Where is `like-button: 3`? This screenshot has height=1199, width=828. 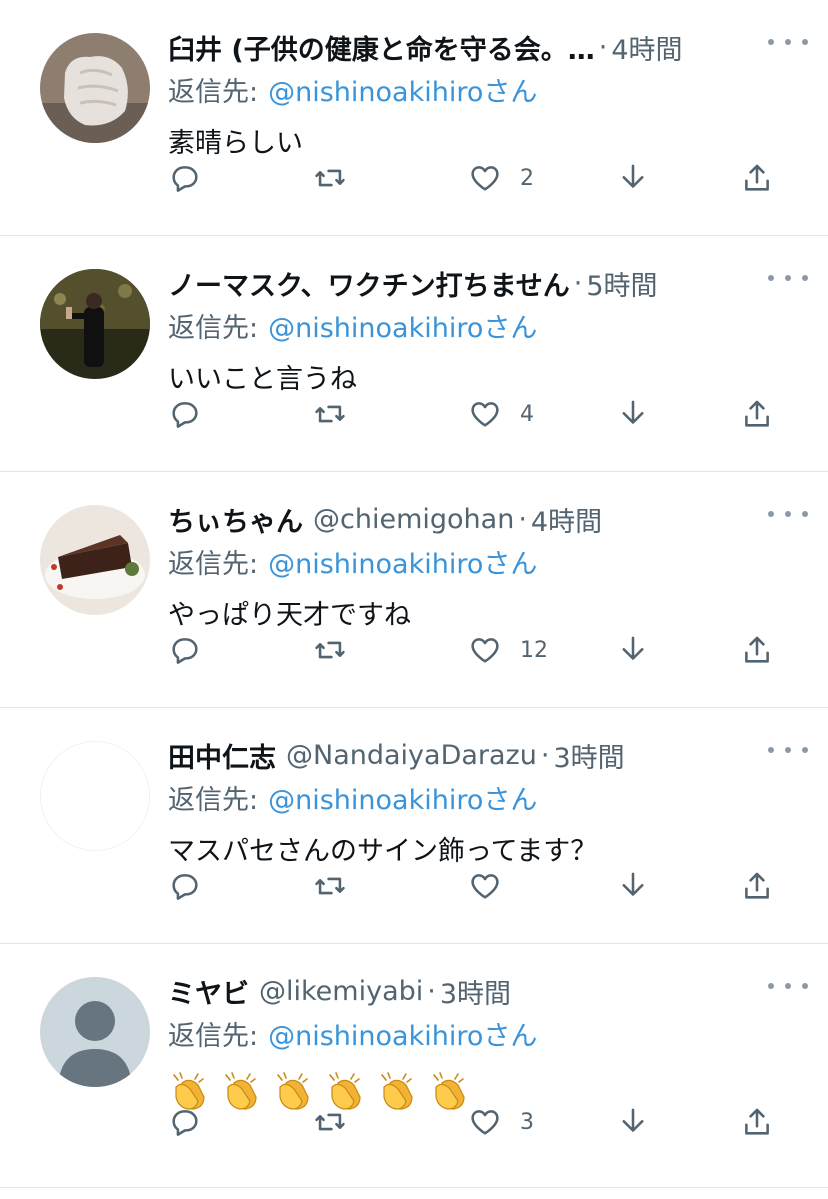 like-button: 3 is located at coordinates (501, 1122).